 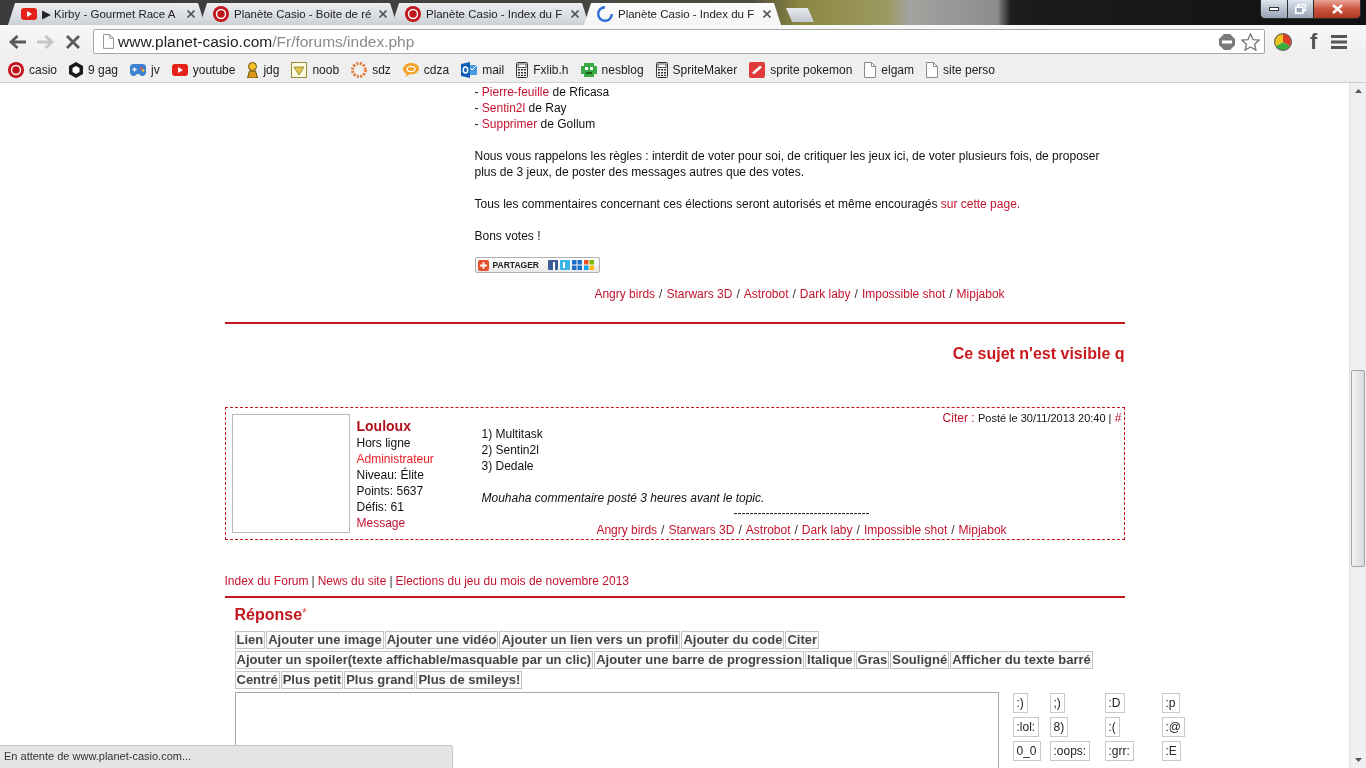 I want to click on breadcrumb-link: Index du Forum, so click(x=266, y=581).